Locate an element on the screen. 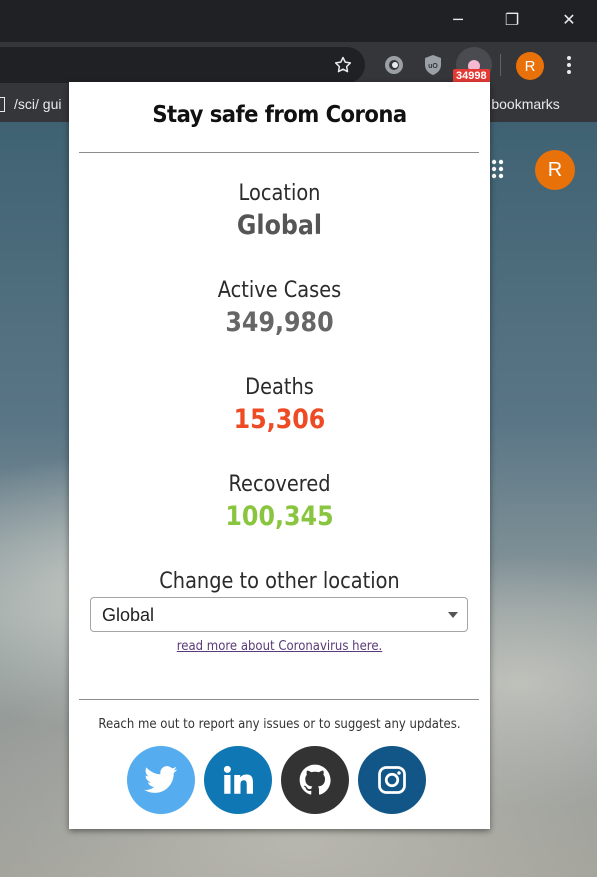  toolbar-divider is located at coordinates (500, 65).